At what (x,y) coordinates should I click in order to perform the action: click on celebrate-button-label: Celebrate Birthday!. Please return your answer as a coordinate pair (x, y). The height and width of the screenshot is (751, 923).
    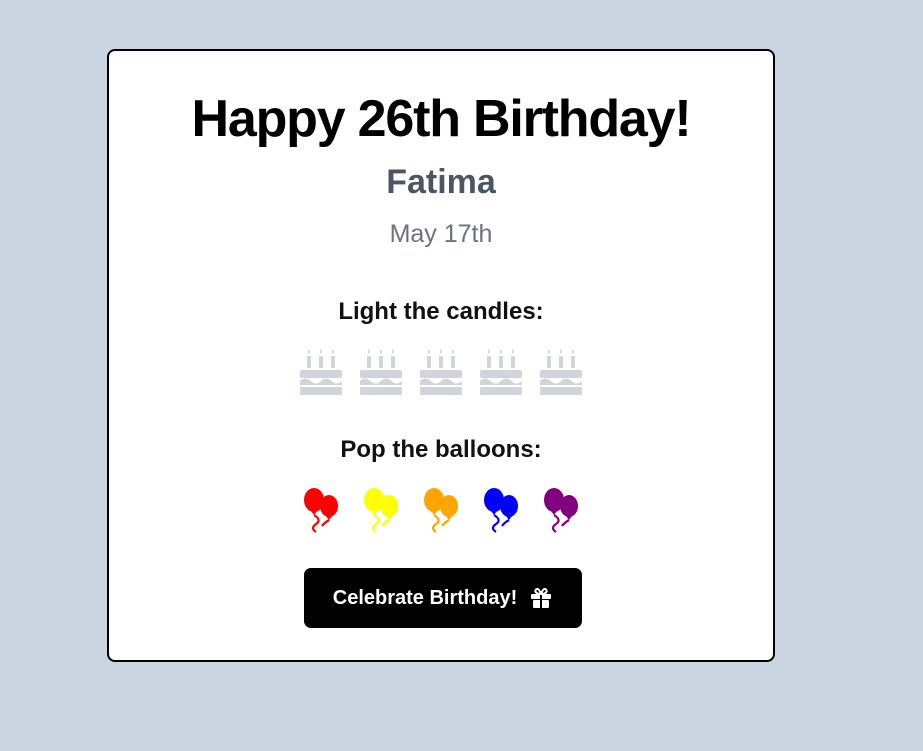
    Looking at the image, I should click on (425, 597).